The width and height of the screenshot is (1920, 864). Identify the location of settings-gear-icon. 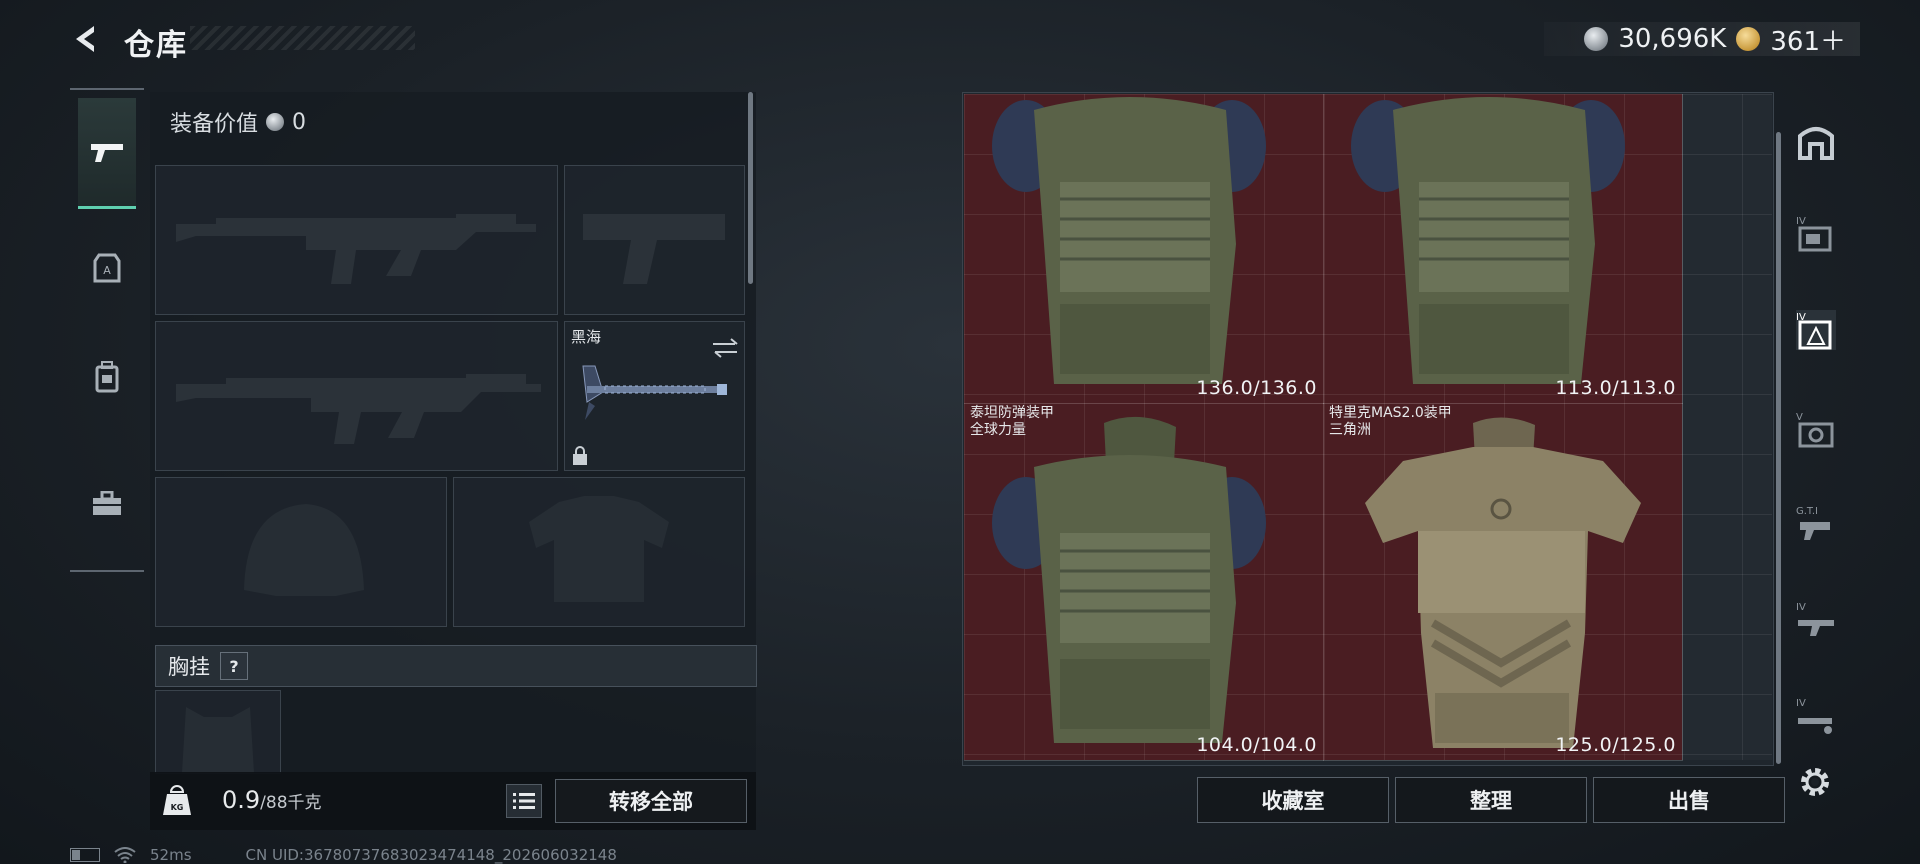
(1815, 782).